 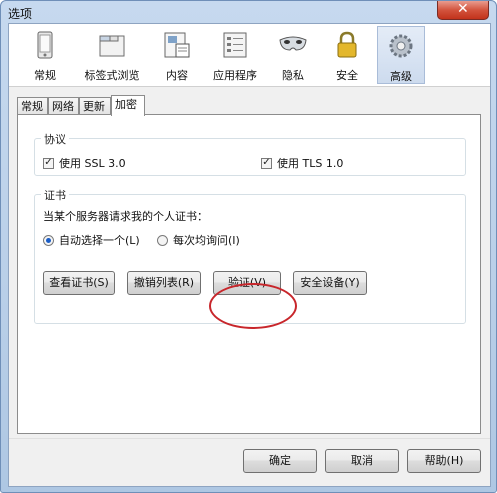 I want to click on tabs-window-icon, so click(x=112, y=46).